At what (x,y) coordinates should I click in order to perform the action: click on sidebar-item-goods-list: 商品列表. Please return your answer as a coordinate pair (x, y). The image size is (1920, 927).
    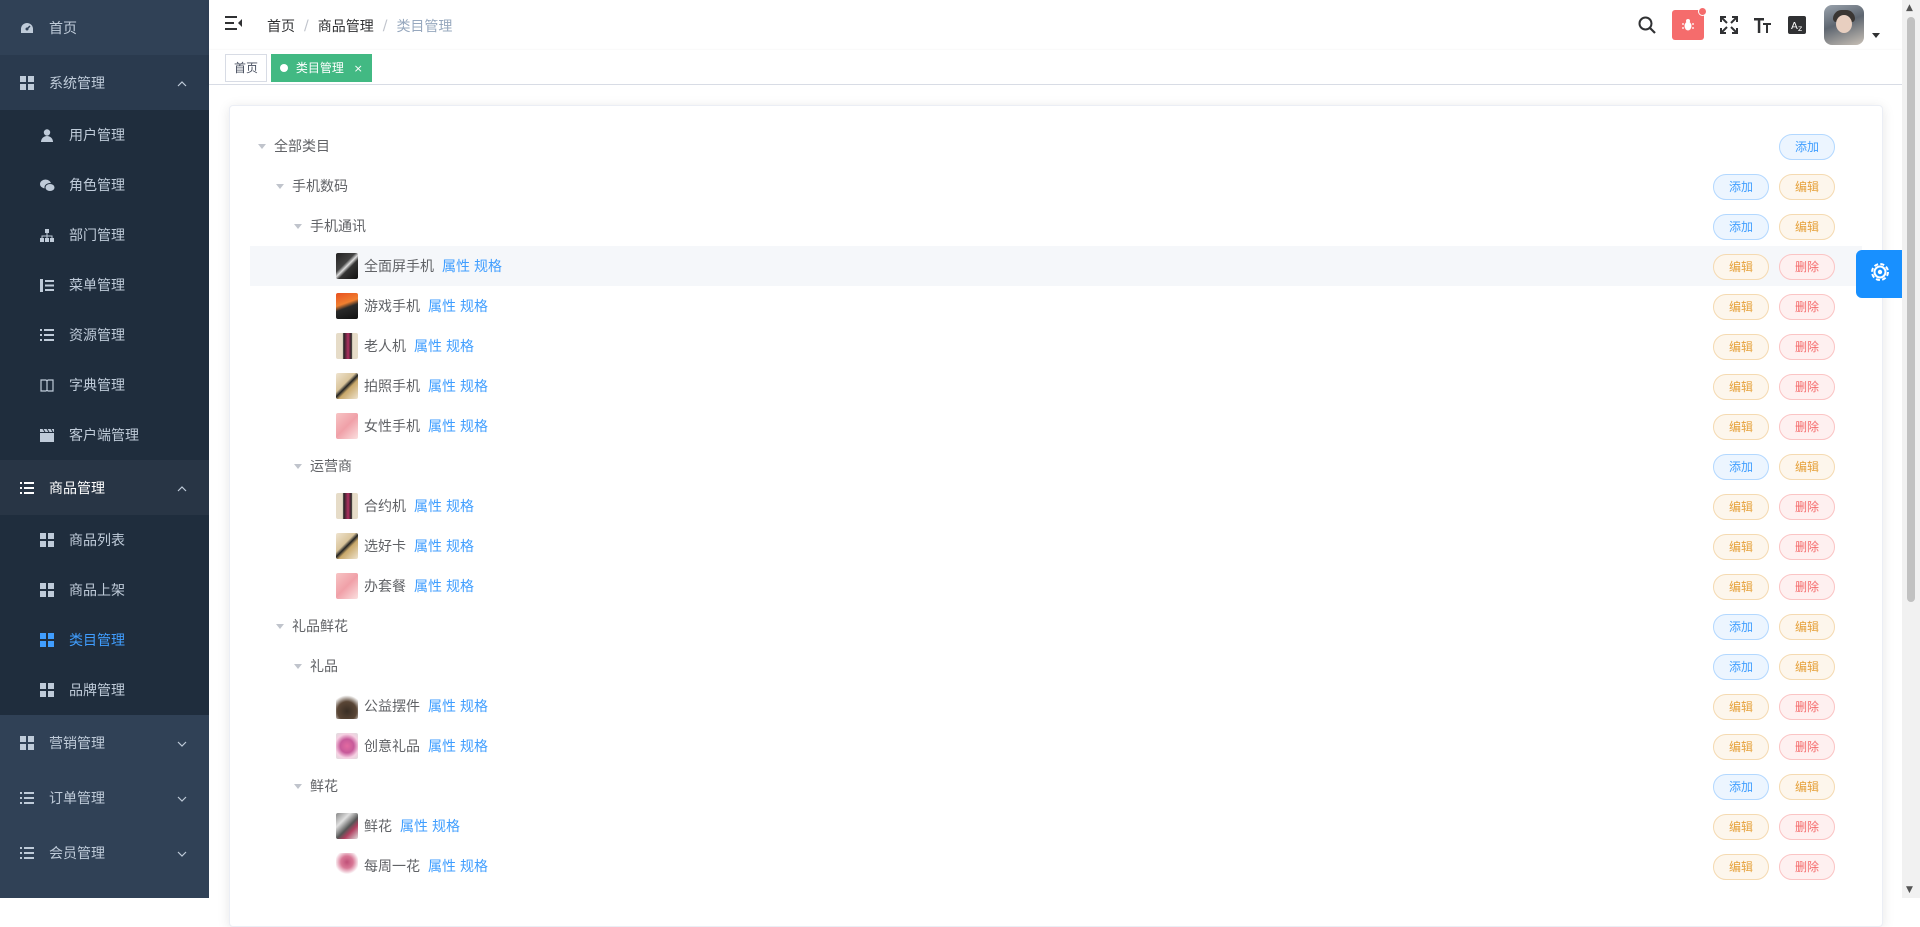
    Looking at the image, I should click on (104, 540).